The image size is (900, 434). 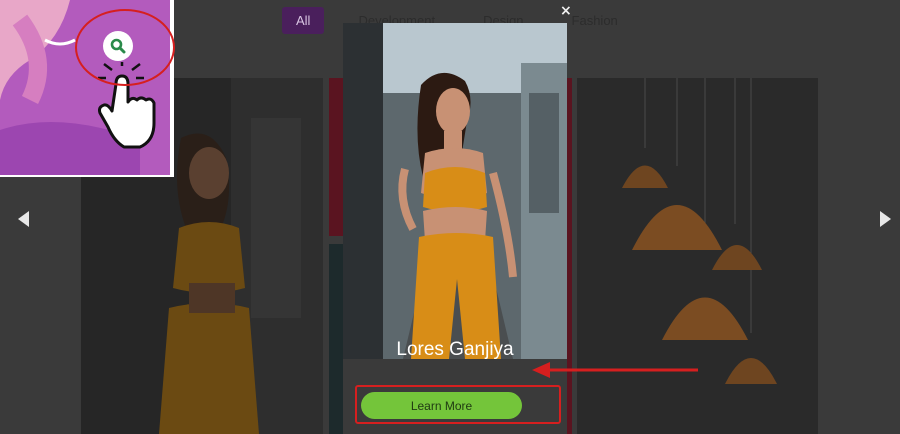 What do you see at coordinates (336, 339) in the screenshot?
I see `gallery-tile-teal` at bounding box center [336, 339].